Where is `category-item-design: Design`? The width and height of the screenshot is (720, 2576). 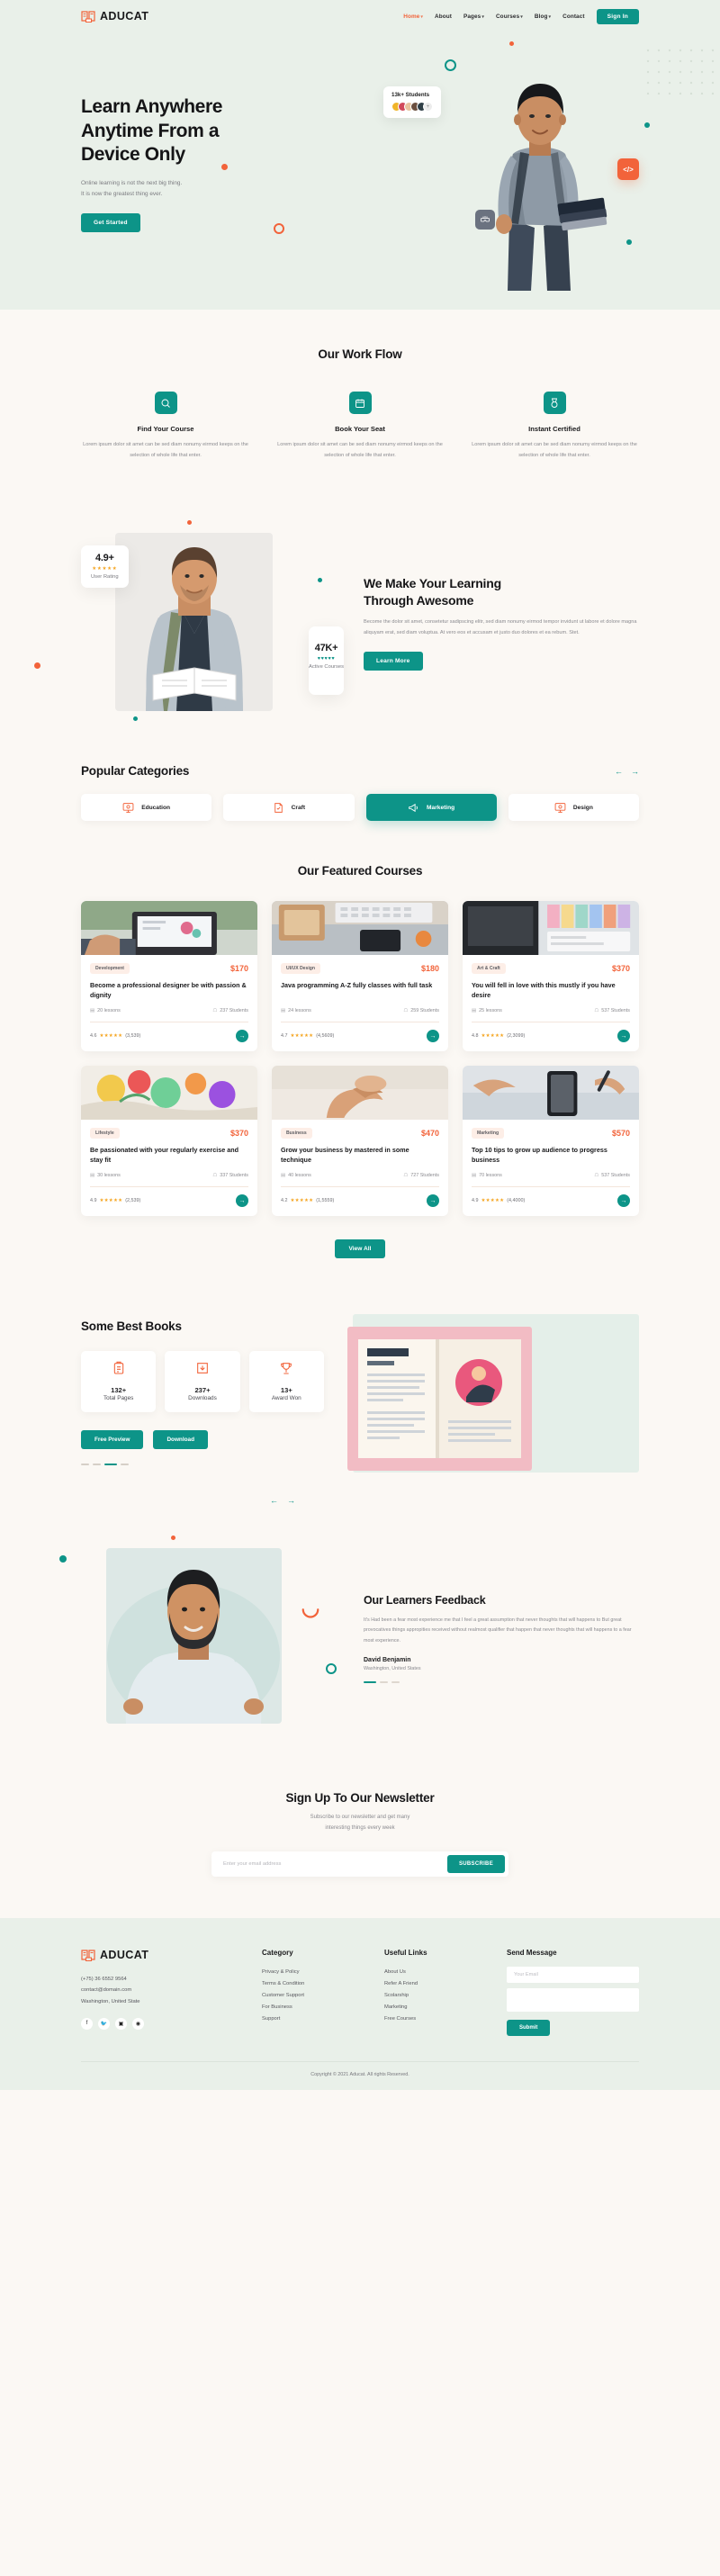
category-item-design: Design is located at coordinates (574, 808).